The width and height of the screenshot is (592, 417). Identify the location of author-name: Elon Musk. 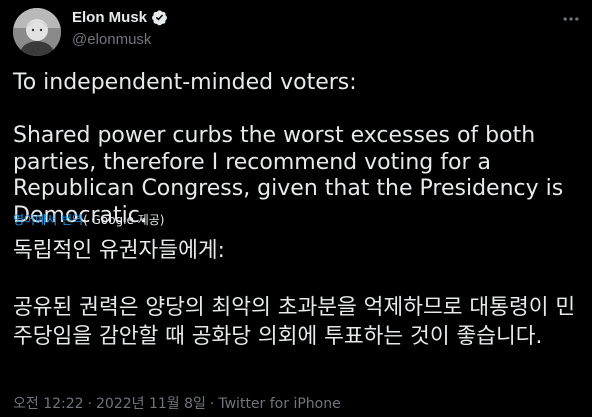
(109, 17).